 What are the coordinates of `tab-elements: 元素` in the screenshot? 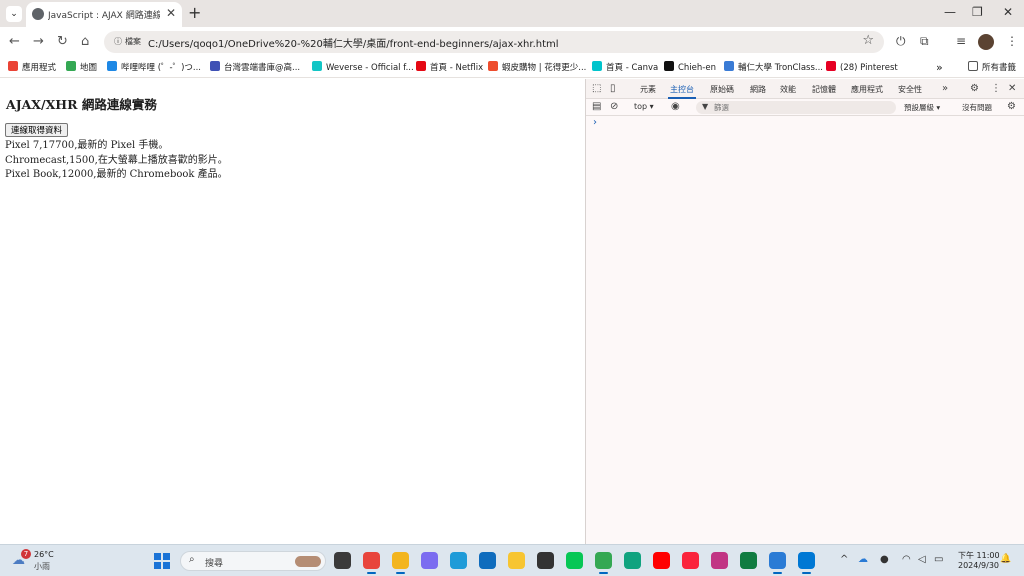 It's located at (648, 89).